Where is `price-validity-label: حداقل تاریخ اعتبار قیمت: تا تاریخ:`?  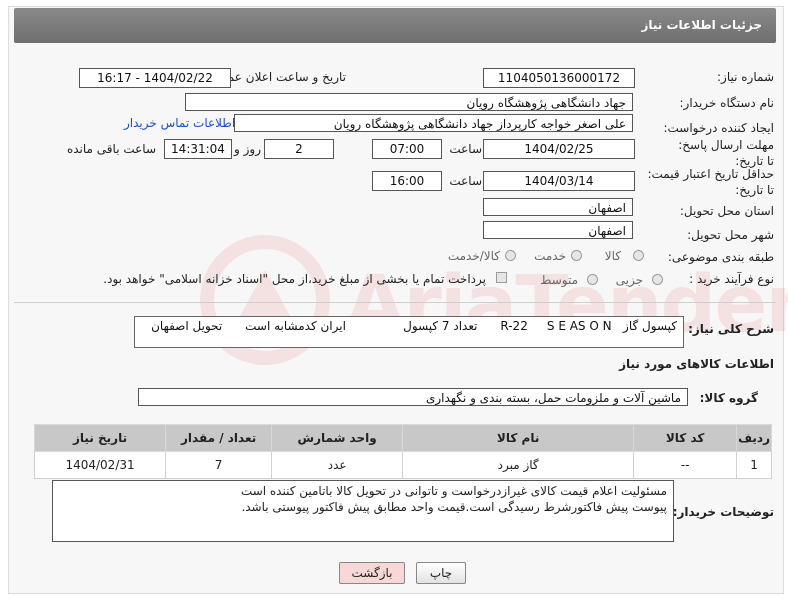 price-validity-label: حداقل تاریخ اعتبار قیمت: تا تاریخ: is located at coordinates (710, 182).